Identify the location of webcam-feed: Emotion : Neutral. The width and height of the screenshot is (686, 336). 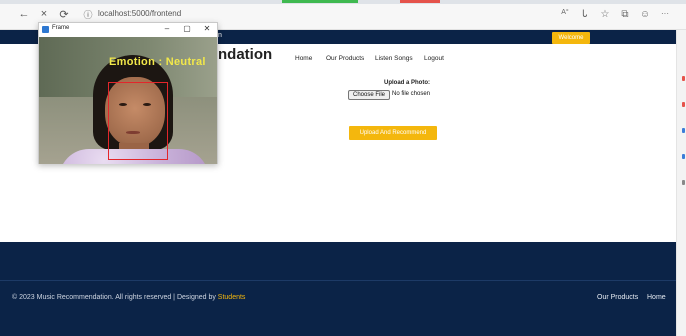
(128, 100).